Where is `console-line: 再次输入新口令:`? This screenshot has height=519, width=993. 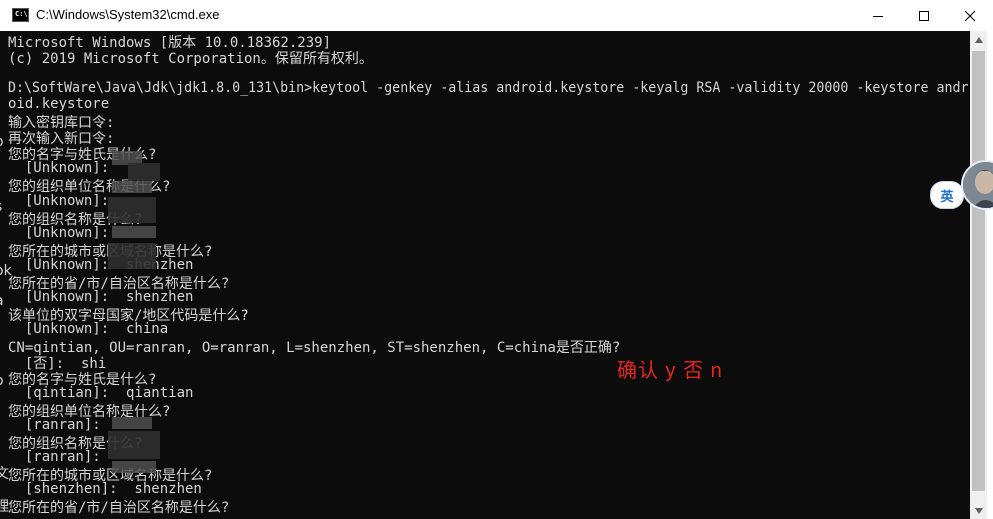 console-line: 再次输入新口令: is located at coordinates (61, 139).